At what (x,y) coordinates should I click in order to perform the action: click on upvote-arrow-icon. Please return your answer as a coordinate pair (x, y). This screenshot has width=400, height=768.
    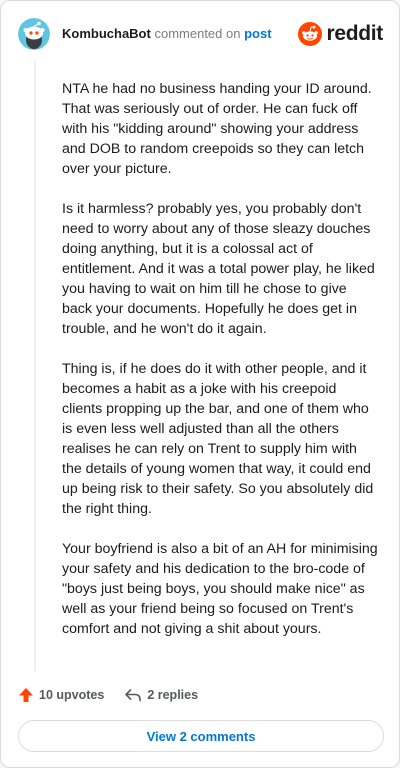
    Looking at the image, I should click on (26, 695).